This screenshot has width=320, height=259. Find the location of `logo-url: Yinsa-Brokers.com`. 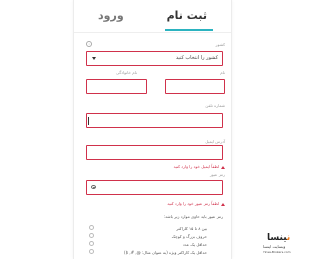

logo-url: Yinsa-Brokers.com is located at coordinates (277, 252).